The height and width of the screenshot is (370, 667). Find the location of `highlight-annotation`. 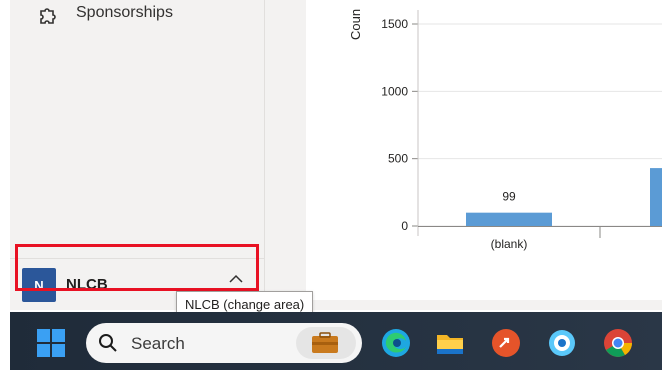

highlight-annotation is located at coordinates (137, 267).